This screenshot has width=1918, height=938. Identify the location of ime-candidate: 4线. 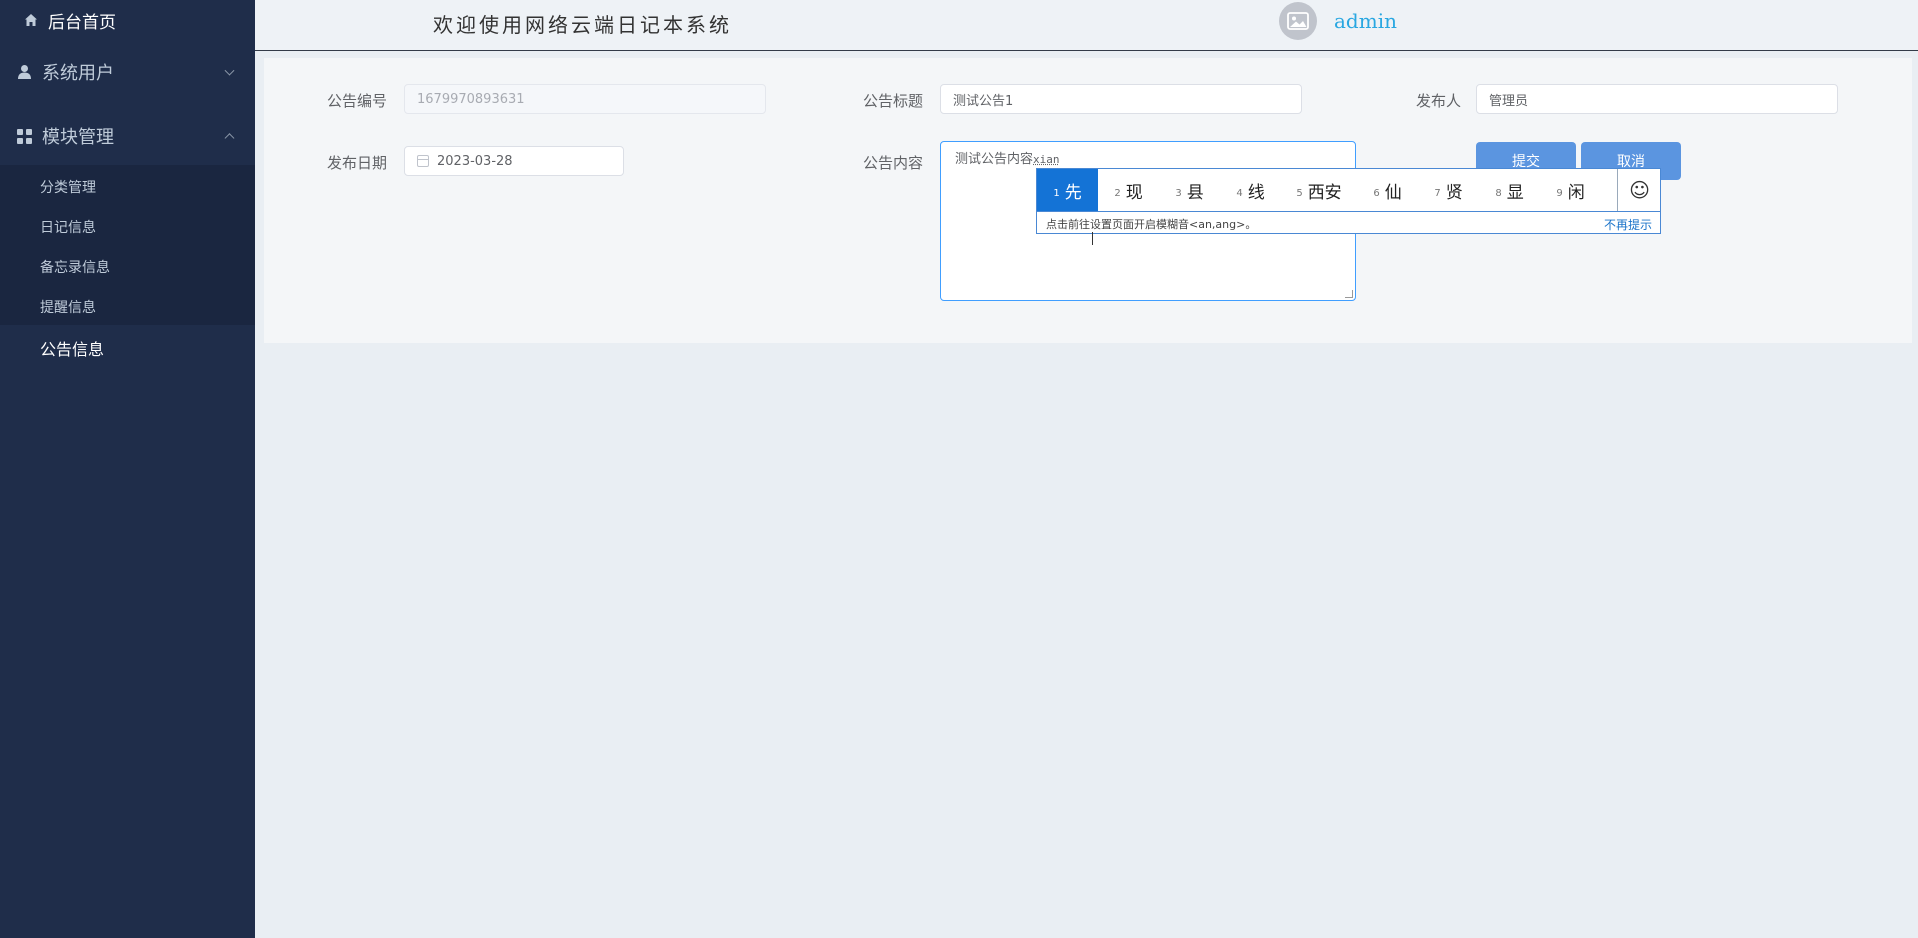
(1250, 190).